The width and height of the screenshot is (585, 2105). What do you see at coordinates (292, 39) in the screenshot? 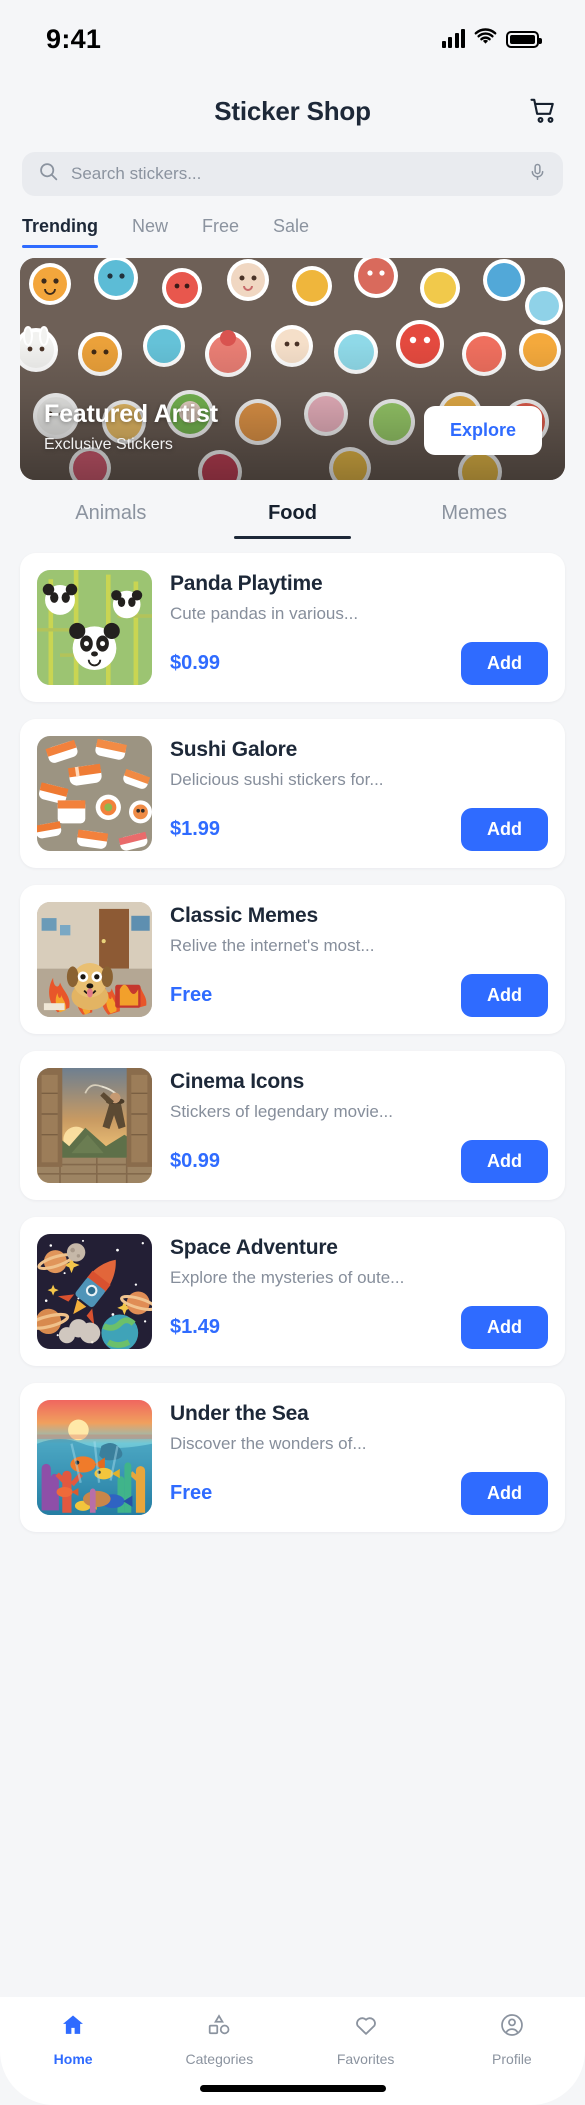
I see `status-bar: 9:41` at bounding box center [292, 39].